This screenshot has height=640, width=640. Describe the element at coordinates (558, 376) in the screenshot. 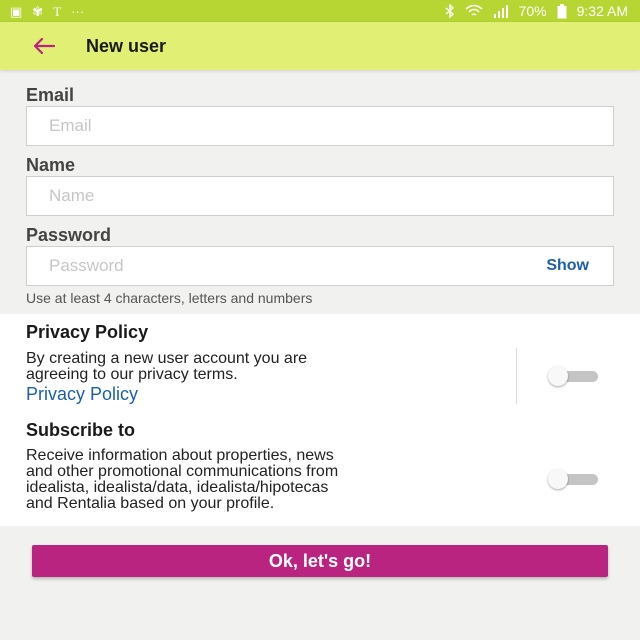

I see `privacy-toggle-thumb` at that location.